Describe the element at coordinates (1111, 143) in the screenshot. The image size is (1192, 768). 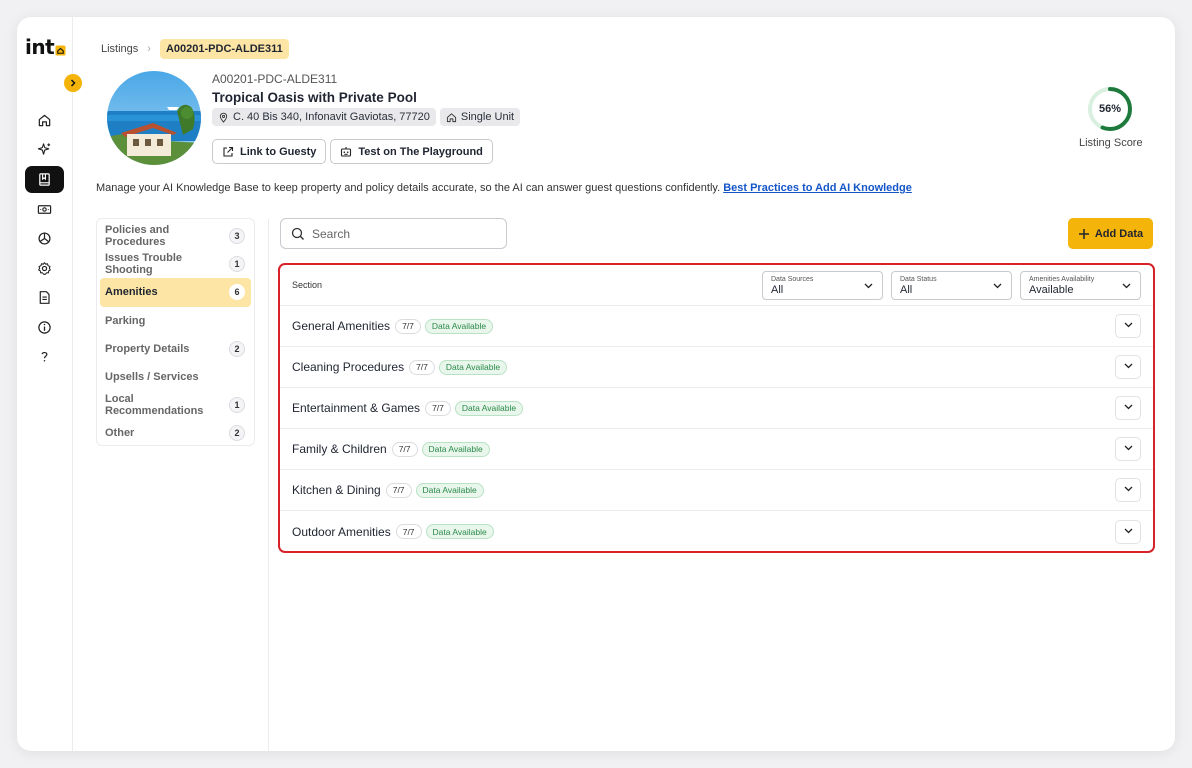
I see `score-label: Listing Score` at that location.